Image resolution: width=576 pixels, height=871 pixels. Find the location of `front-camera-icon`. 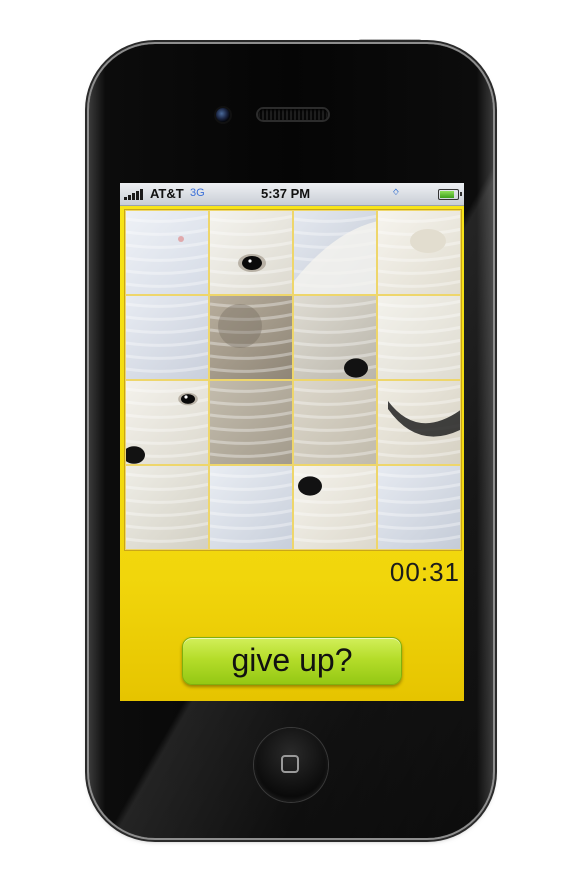

front-camera-icon is located at coordinates (223, 115).